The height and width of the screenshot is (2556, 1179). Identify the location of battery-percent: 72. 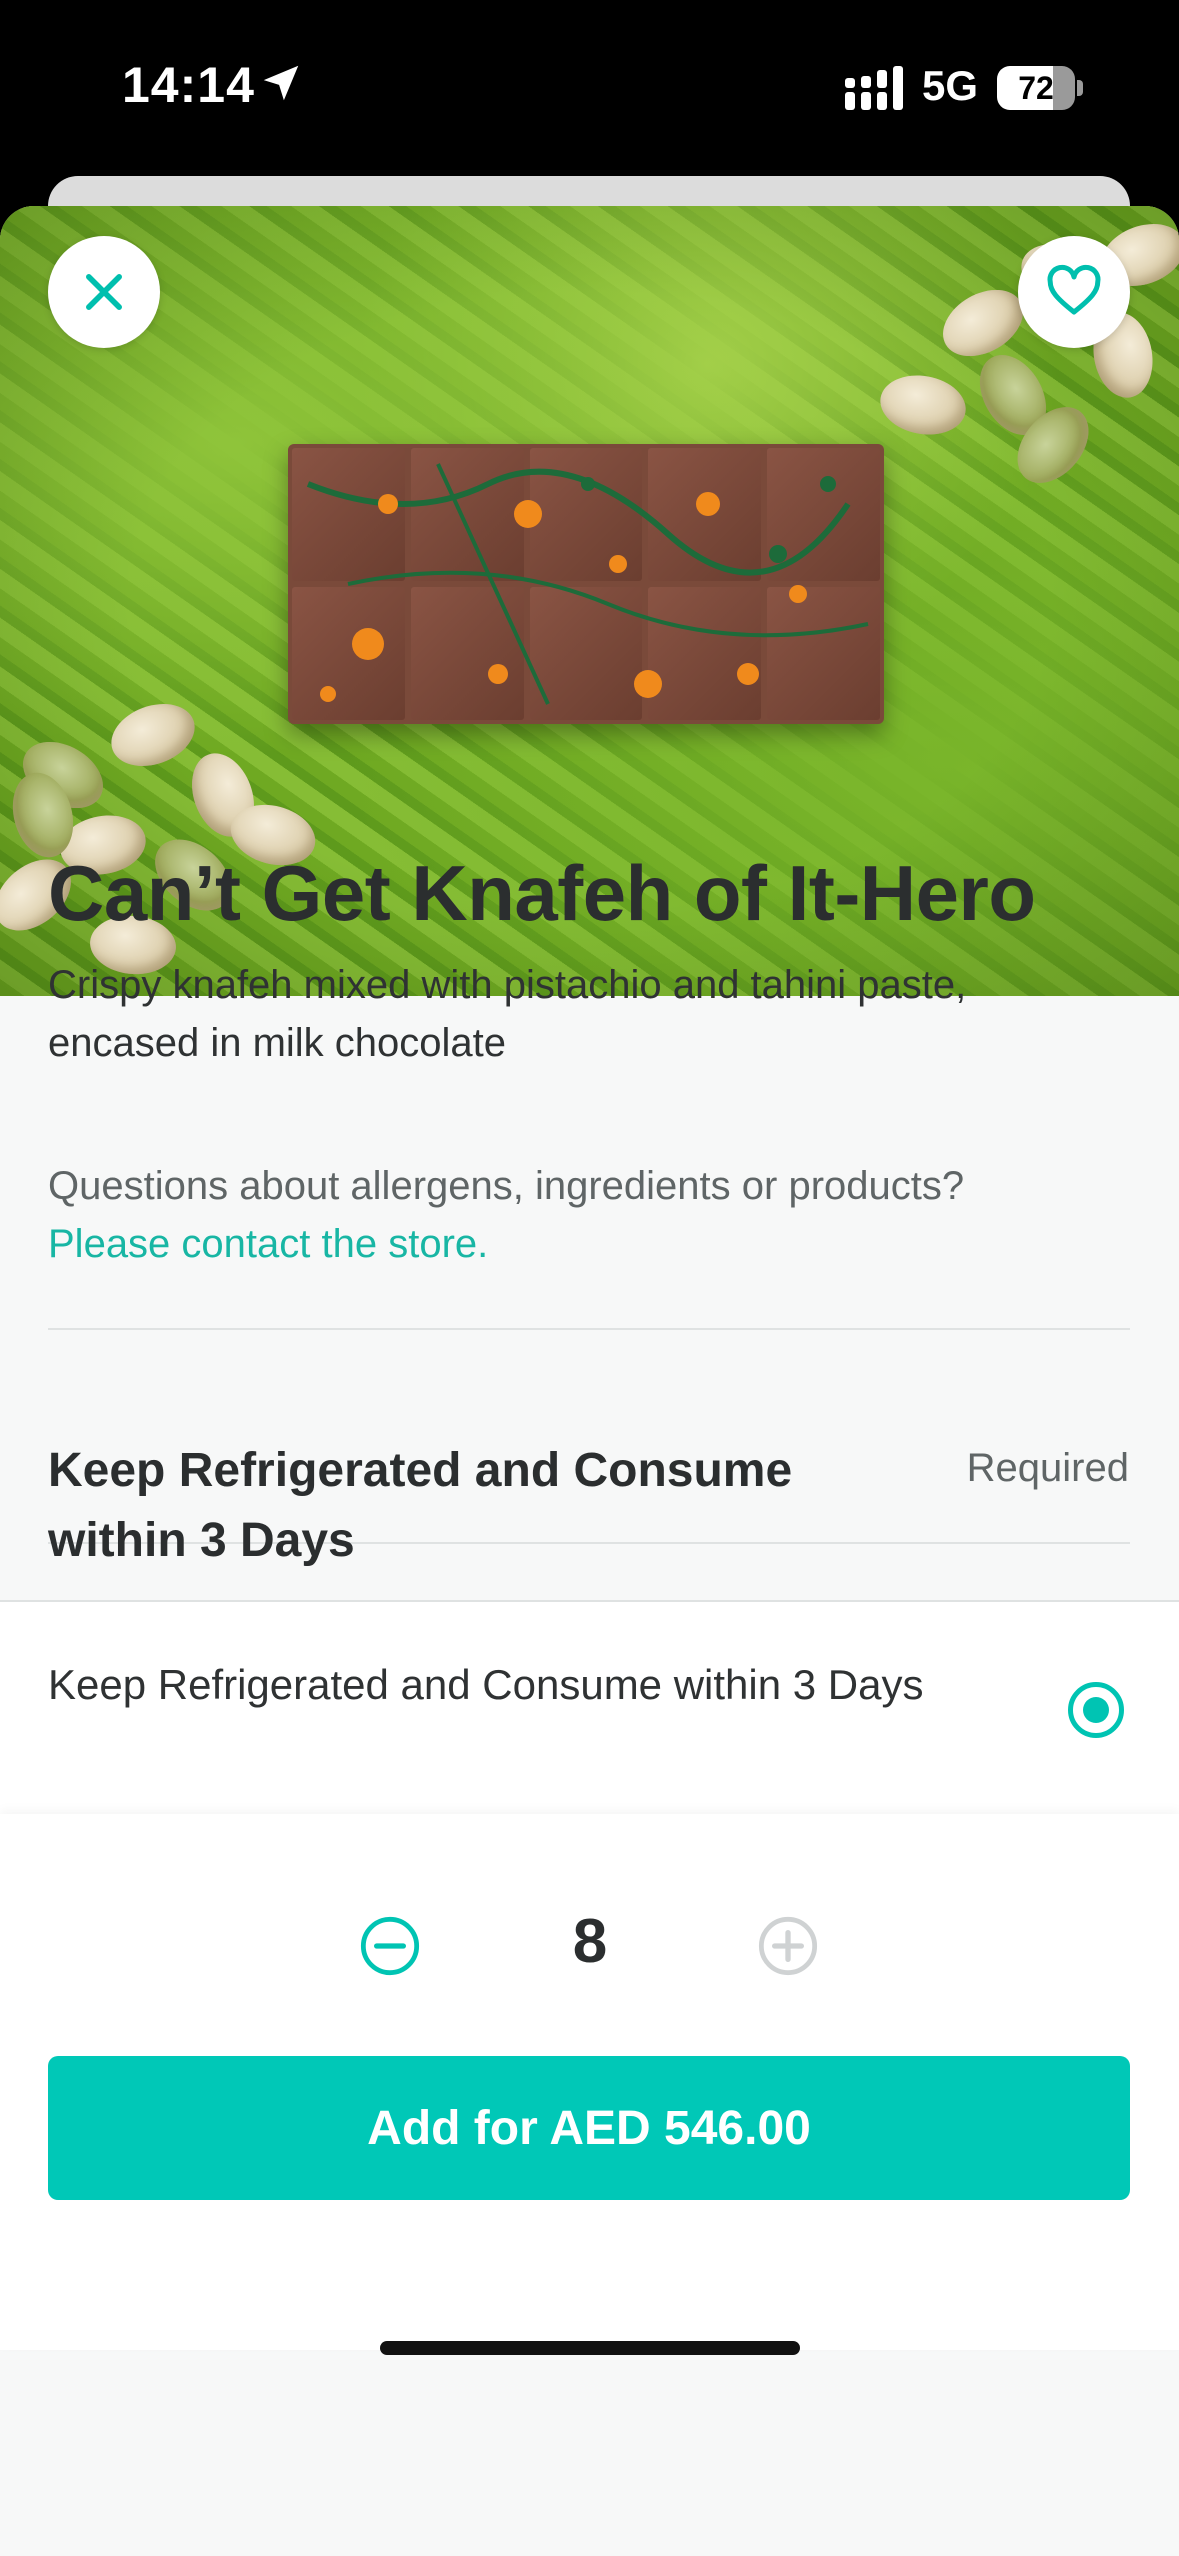
(1036, 87).